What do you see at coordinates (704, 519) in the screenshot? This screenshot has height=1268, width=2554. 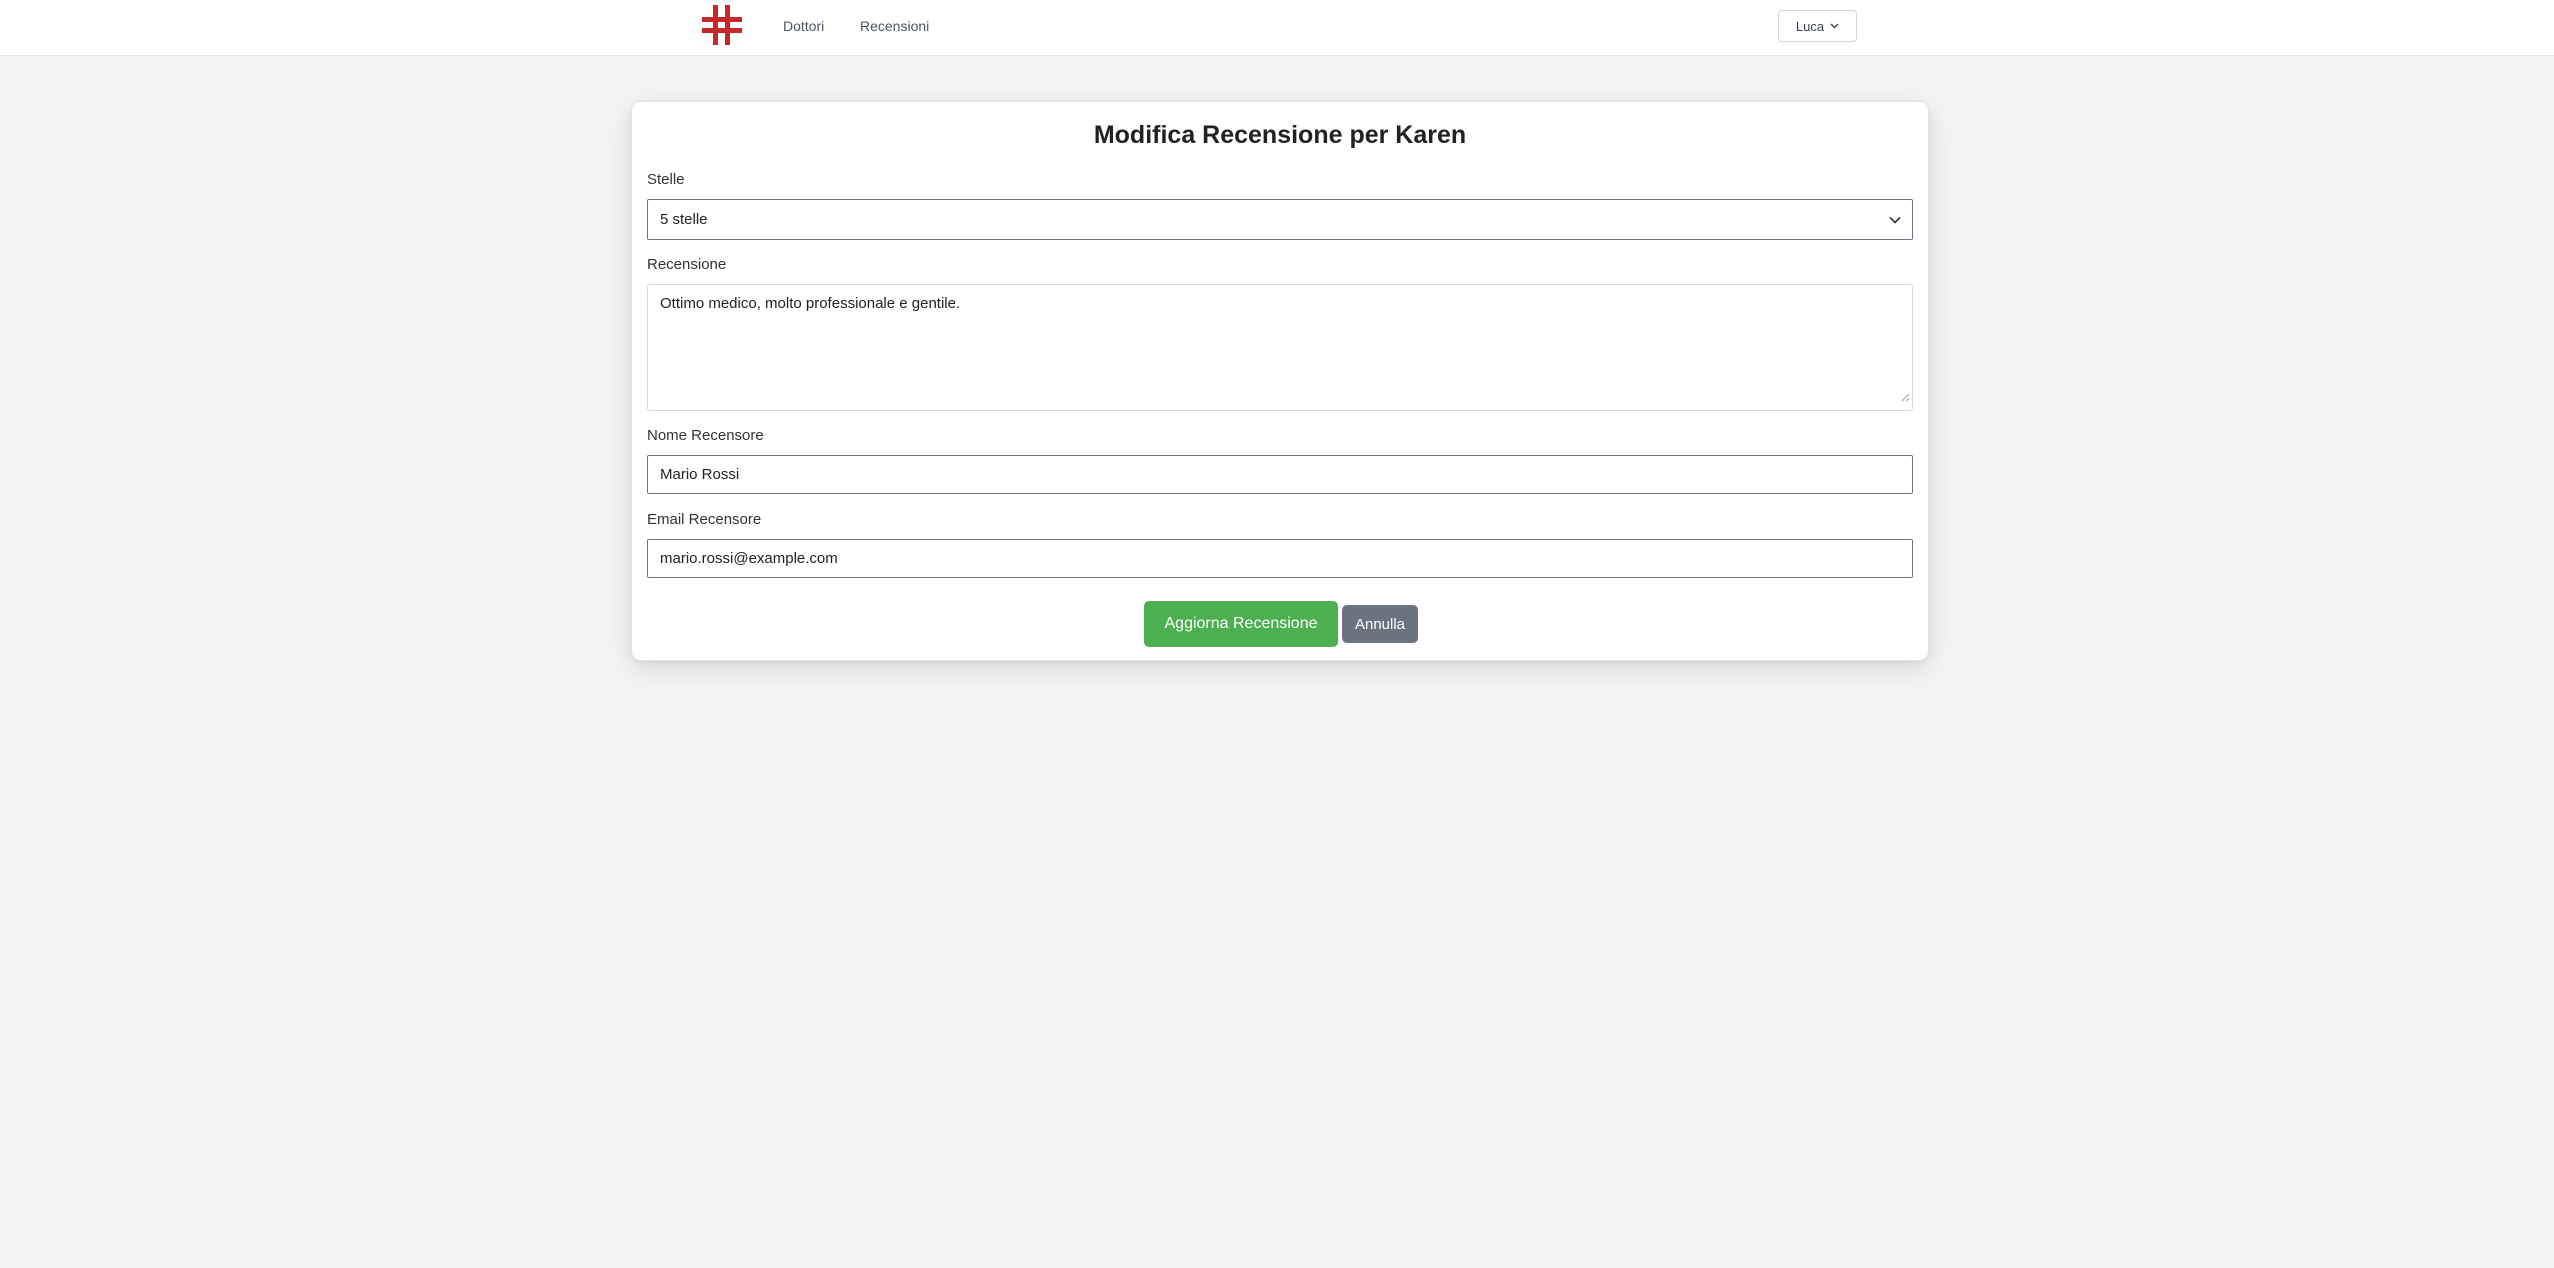 I see `email-recensore-label: Email Recensore` at bounding box center [704, 519].